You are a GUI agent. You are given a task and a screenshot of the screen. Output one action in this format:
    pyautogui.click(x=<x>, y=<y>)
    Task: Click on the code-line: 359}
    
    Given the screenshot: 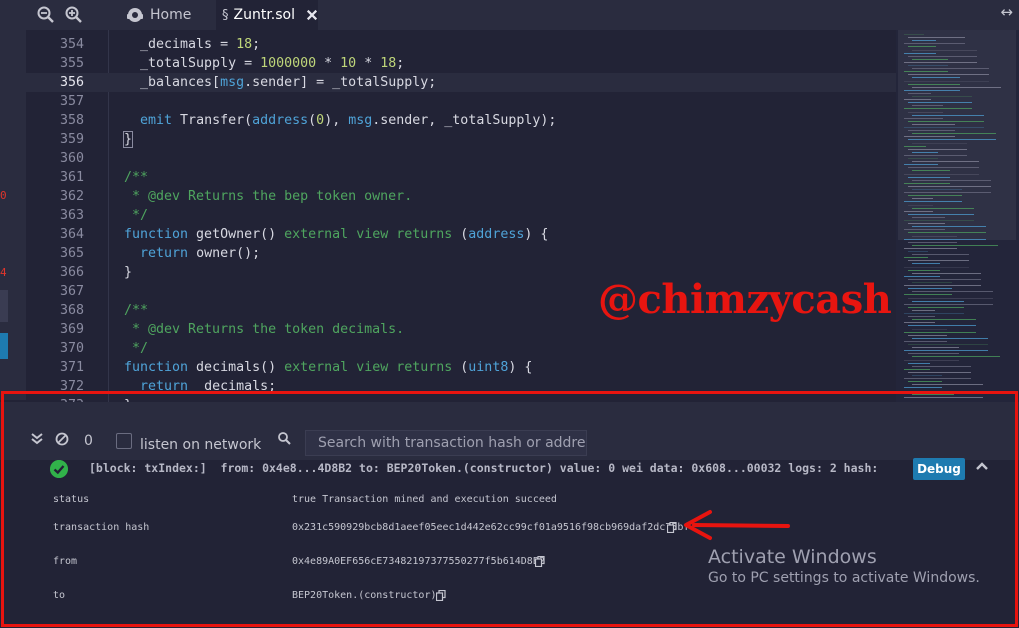 What is the action you would take?
    pyautogui.click(x=461, y=139)
    